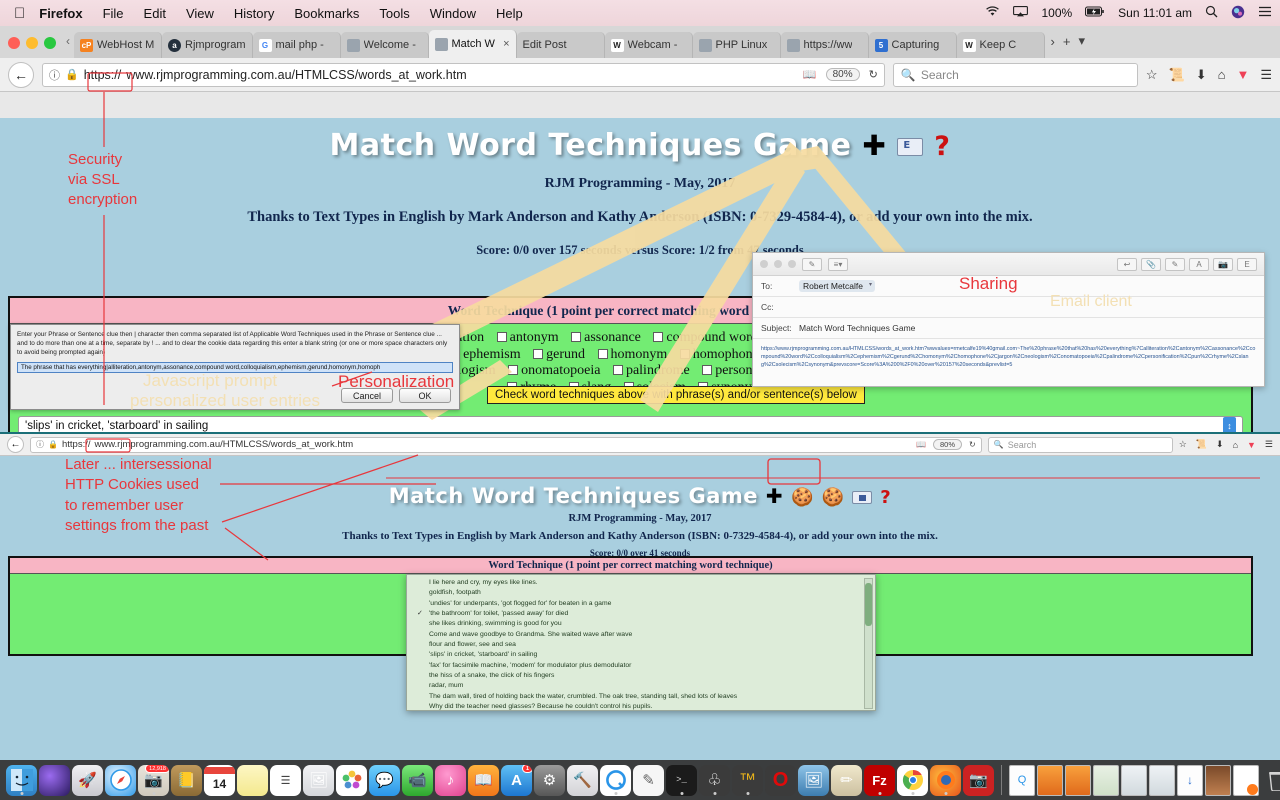 This screenshot has width=1280, height=800. Describe the element at coordinates (1251, 445) in the screenshot. I see `pocket-icon-secondary: ▼` at that location.